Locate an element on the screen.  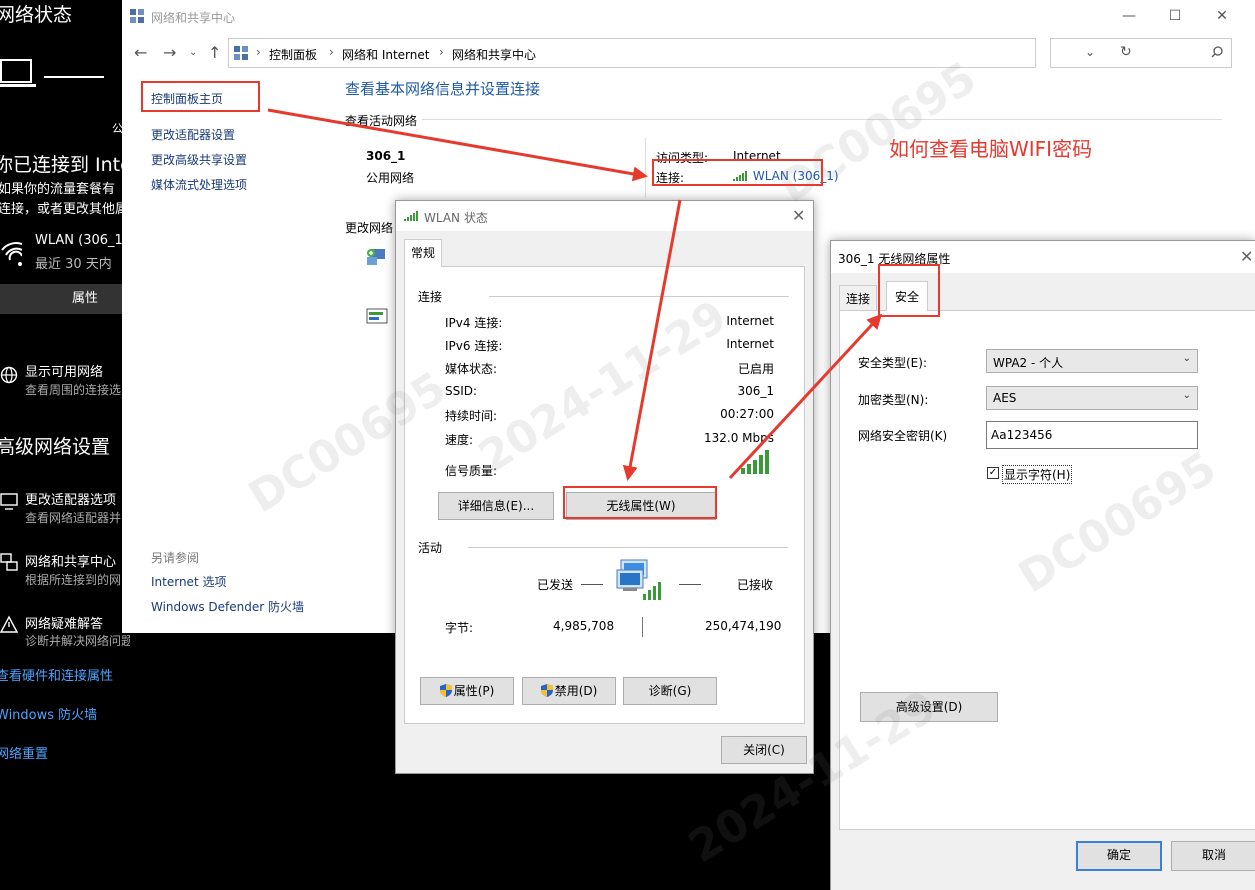
duration-value: 00:27:00 is located at coordinates (747, 414).